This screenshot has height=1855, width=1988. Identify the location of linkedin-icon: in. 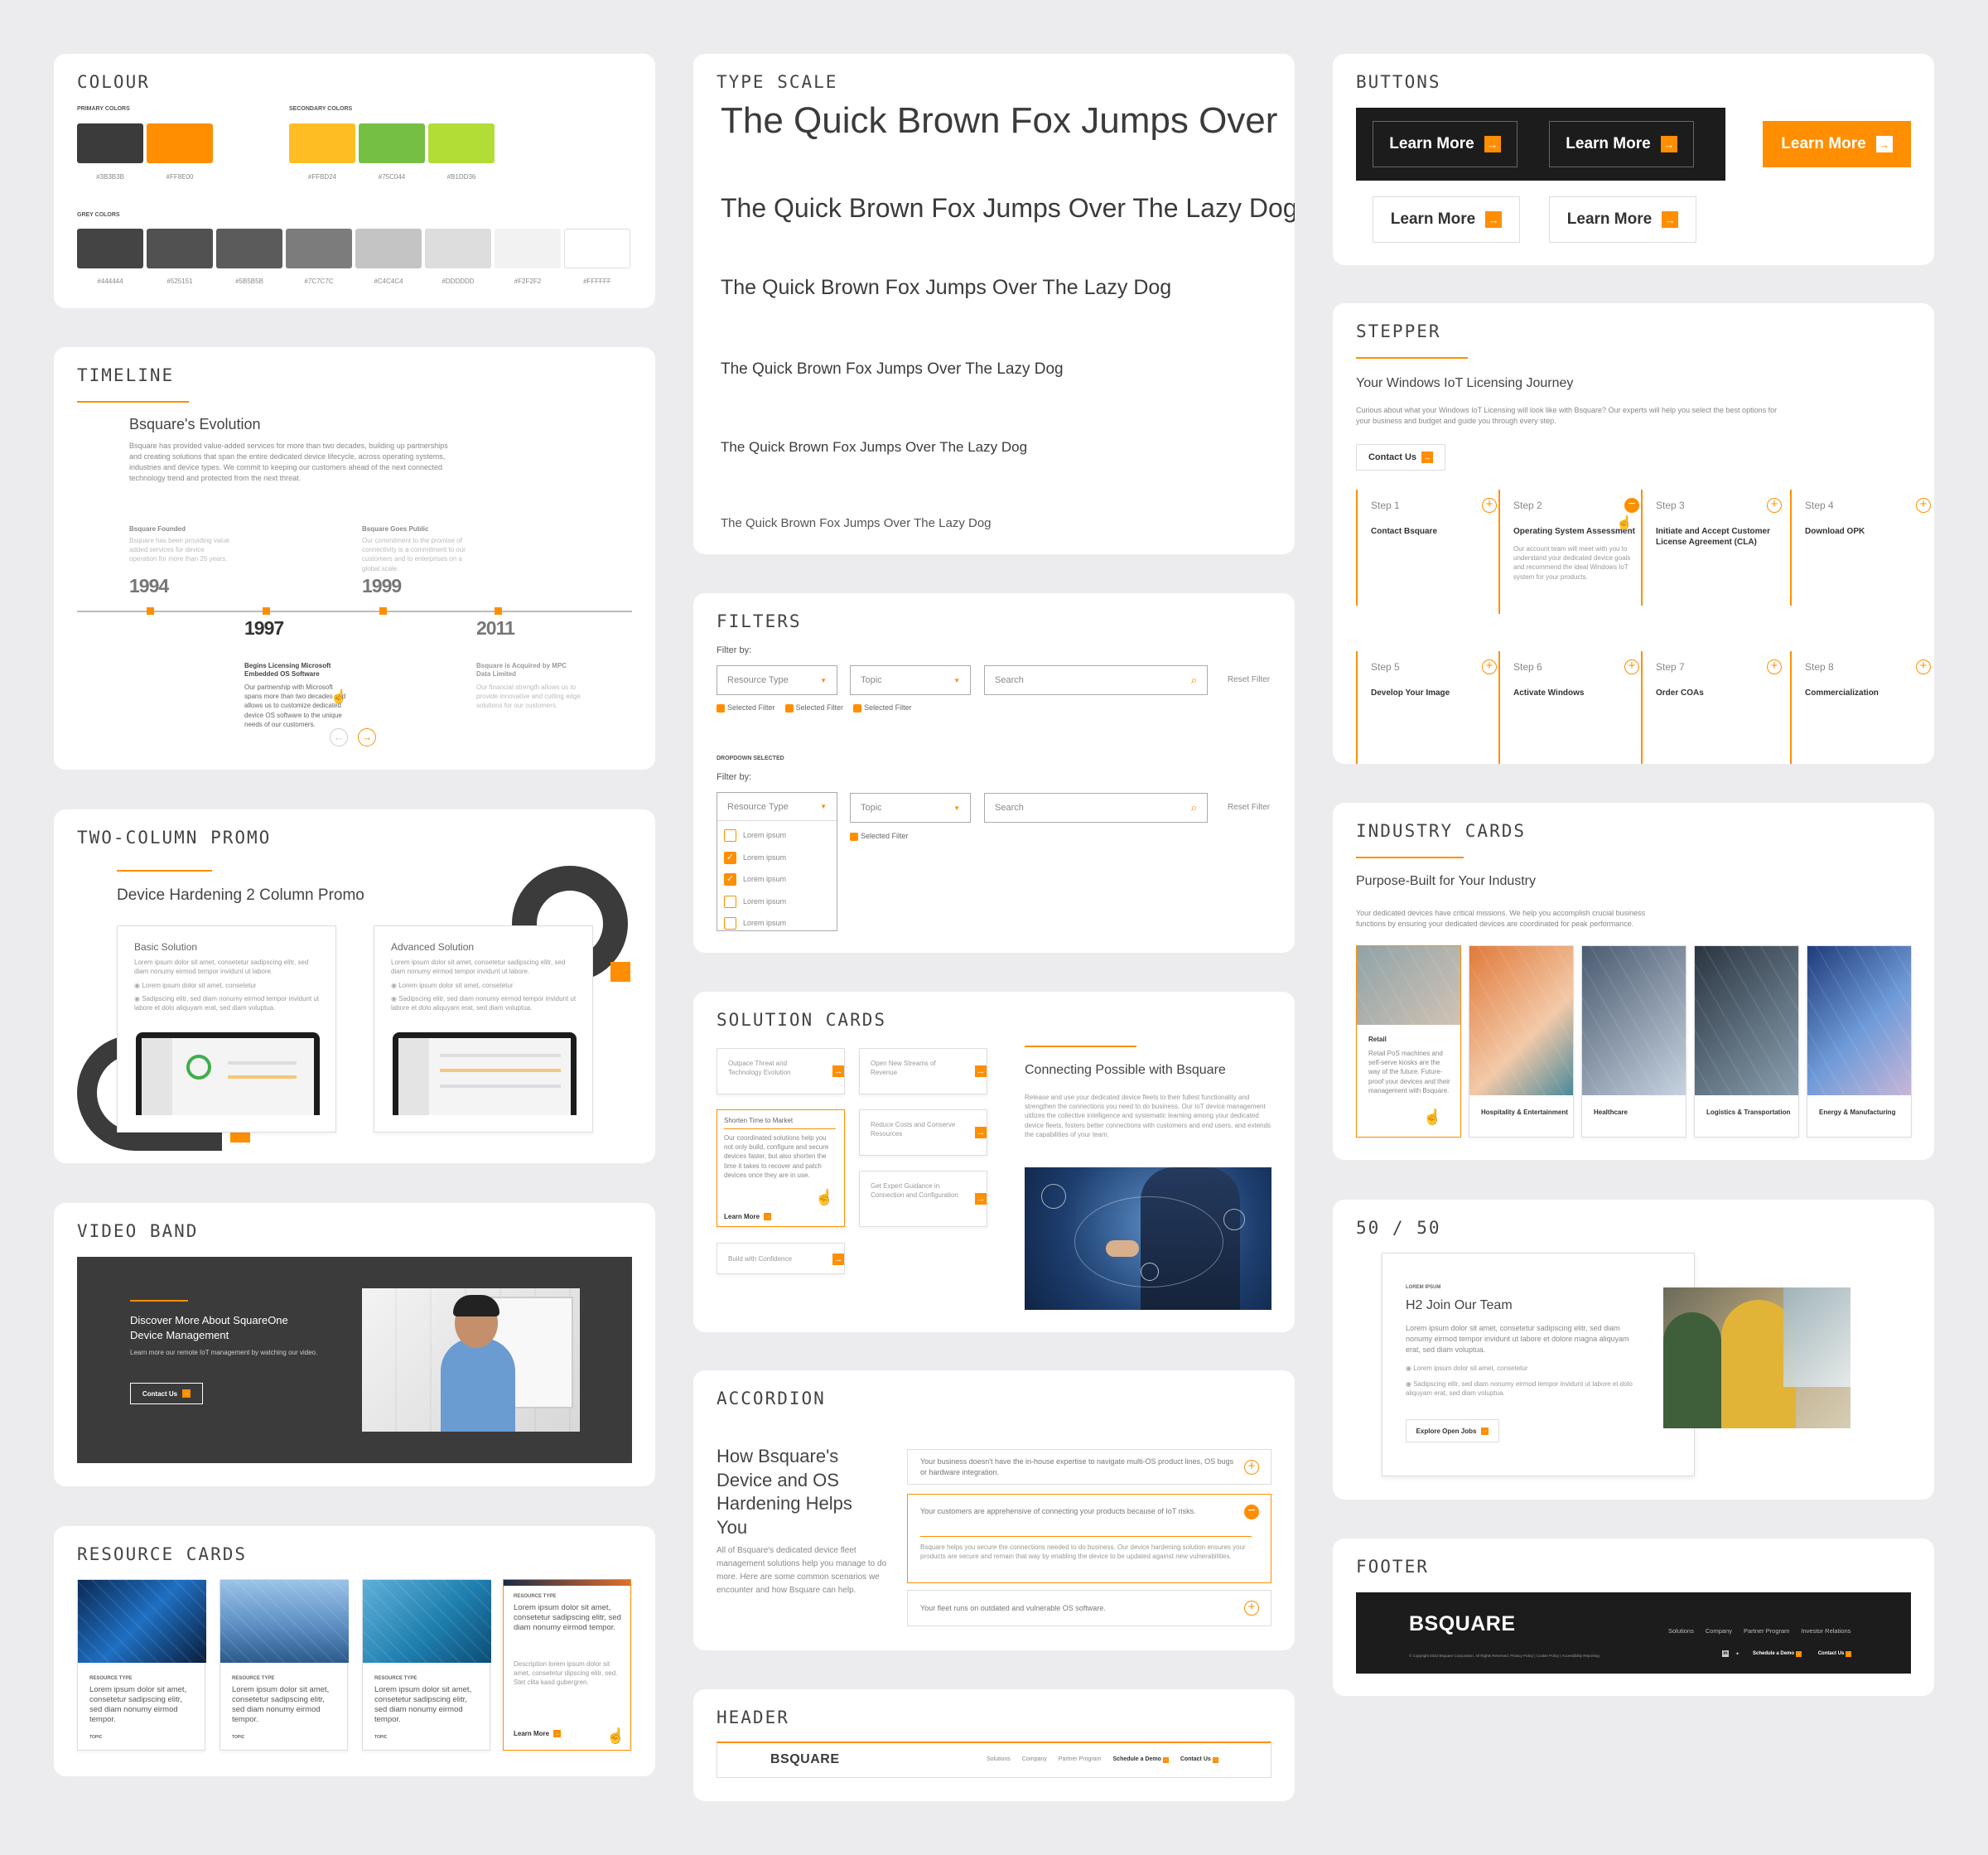
(1725, 1653).